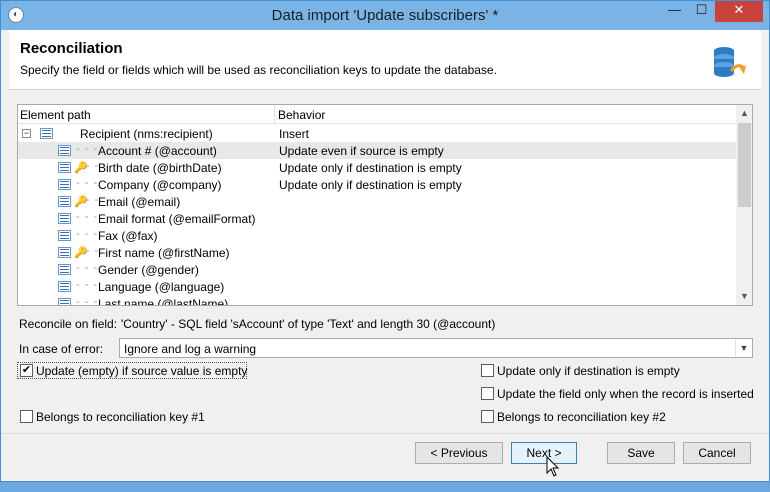 The width and height of the screenshot is (770, 492). I want to click on behavior-label: Insert, so click(294, 134).